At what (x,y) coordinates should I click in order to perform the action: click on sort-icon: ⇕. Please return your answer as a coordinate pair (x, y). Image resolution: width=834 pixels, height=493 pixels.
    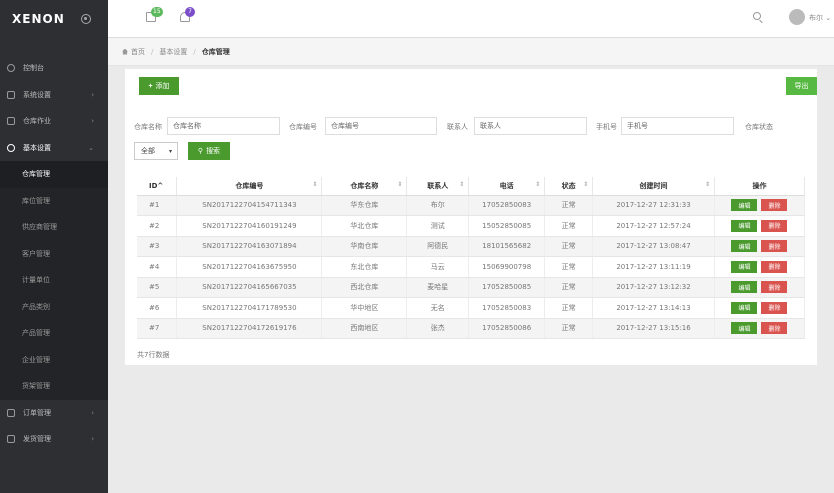
    Looking at the image, I should click on (707, 184).